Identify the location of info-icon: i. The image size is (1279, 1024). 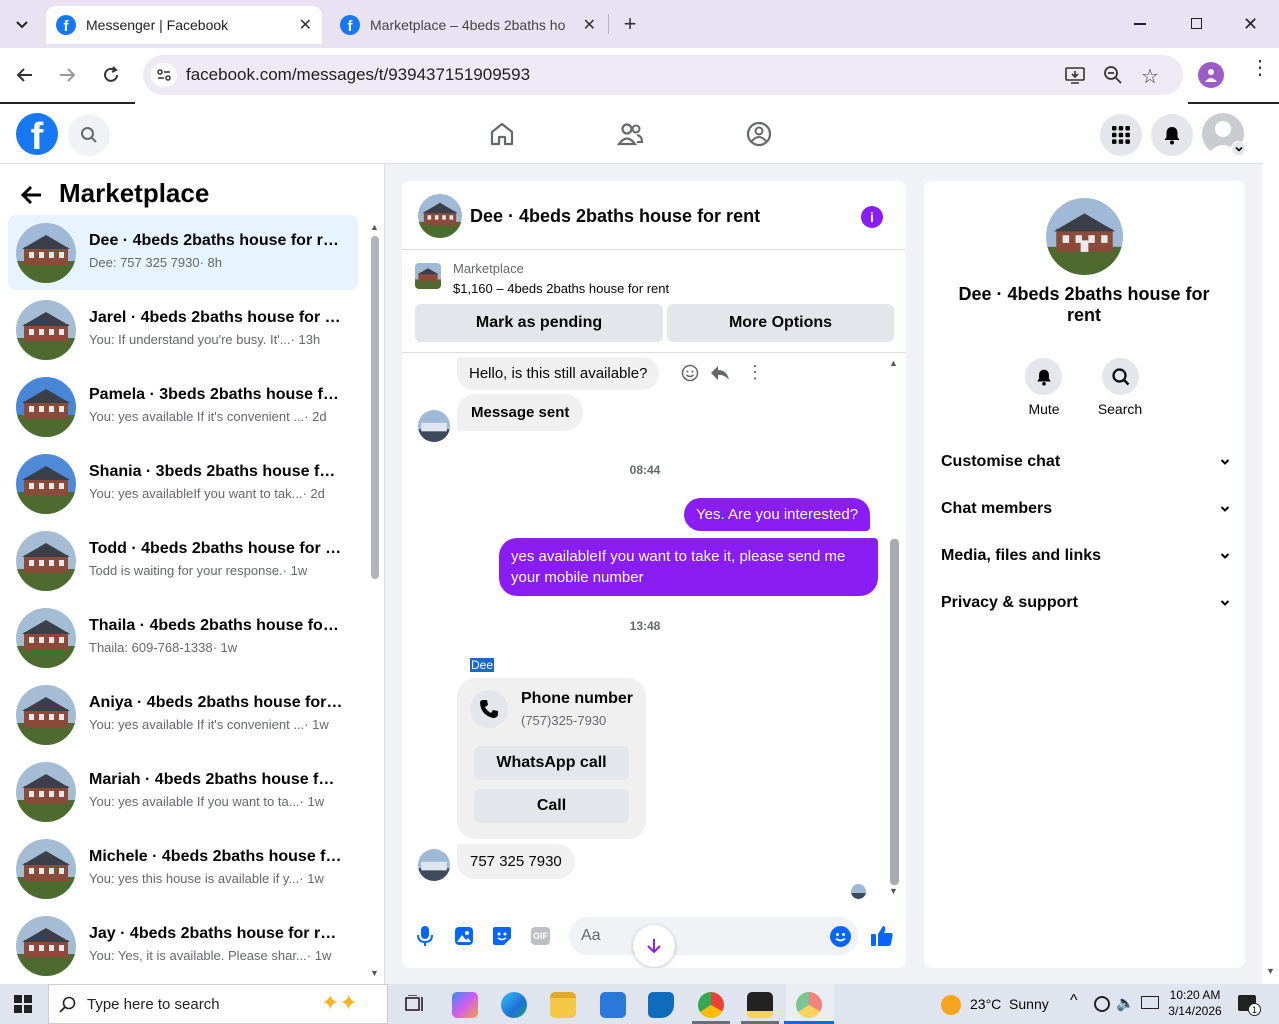
(872, 217).